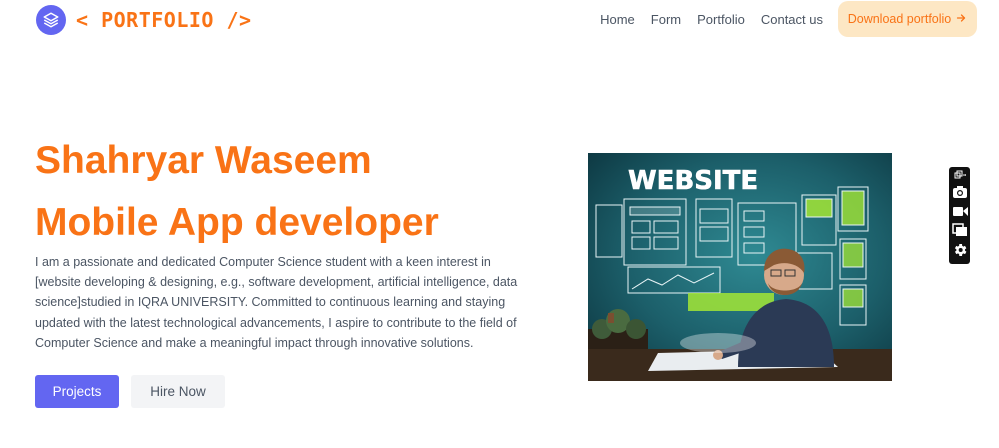  I want to click on projects-button: Projects, so click(77, 391).